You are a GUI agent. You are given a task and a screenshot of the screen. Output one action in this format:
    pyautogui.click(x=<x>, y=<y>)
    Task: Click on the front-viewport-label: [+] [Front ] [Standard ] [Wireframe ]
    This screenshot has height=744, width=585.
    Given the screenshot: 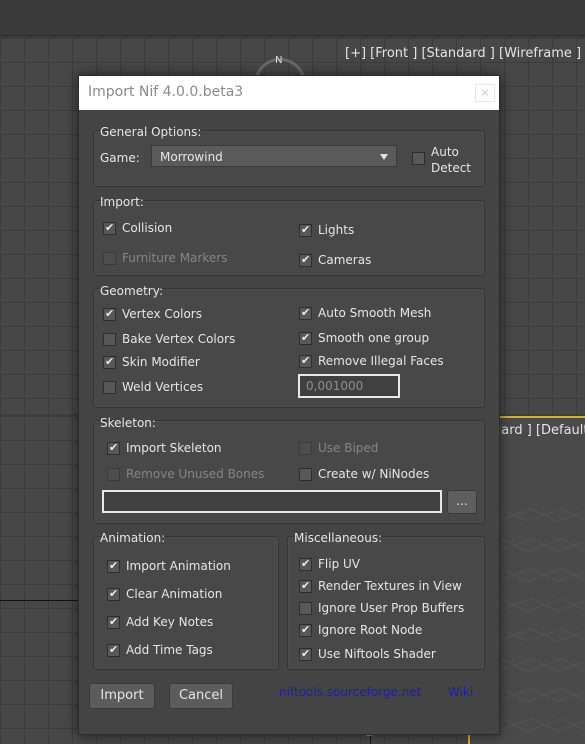 What is the action you would take?
    pyautogui.click(x=463, y=53)
    